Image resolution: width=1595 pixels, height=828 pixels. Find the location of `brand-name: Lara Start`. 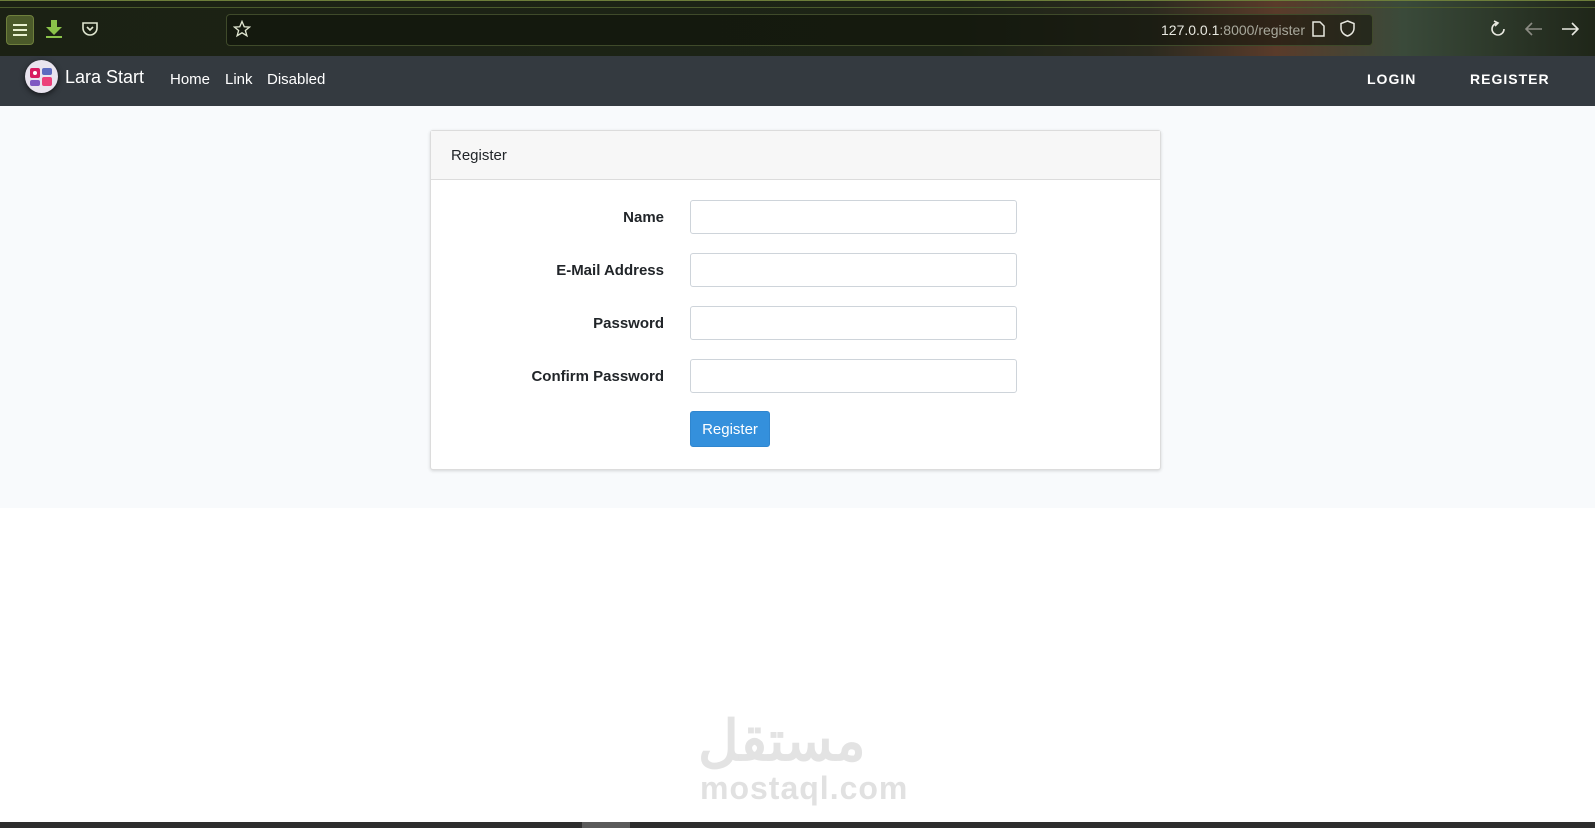

brand-name: Lara Start is located at coordinates (104, 77).